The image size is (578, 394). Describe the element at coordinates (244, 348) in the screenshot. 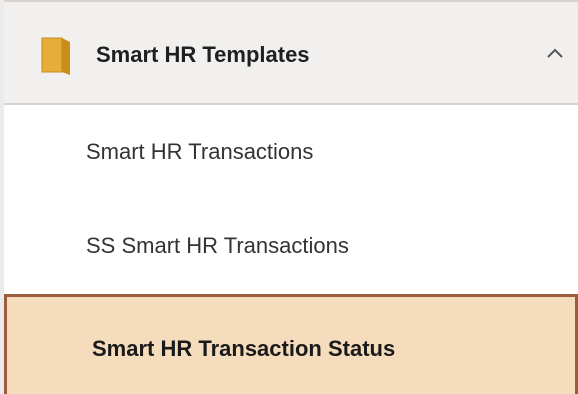

I see `nav-item-label: Smart HR Transaction Status` at that location.